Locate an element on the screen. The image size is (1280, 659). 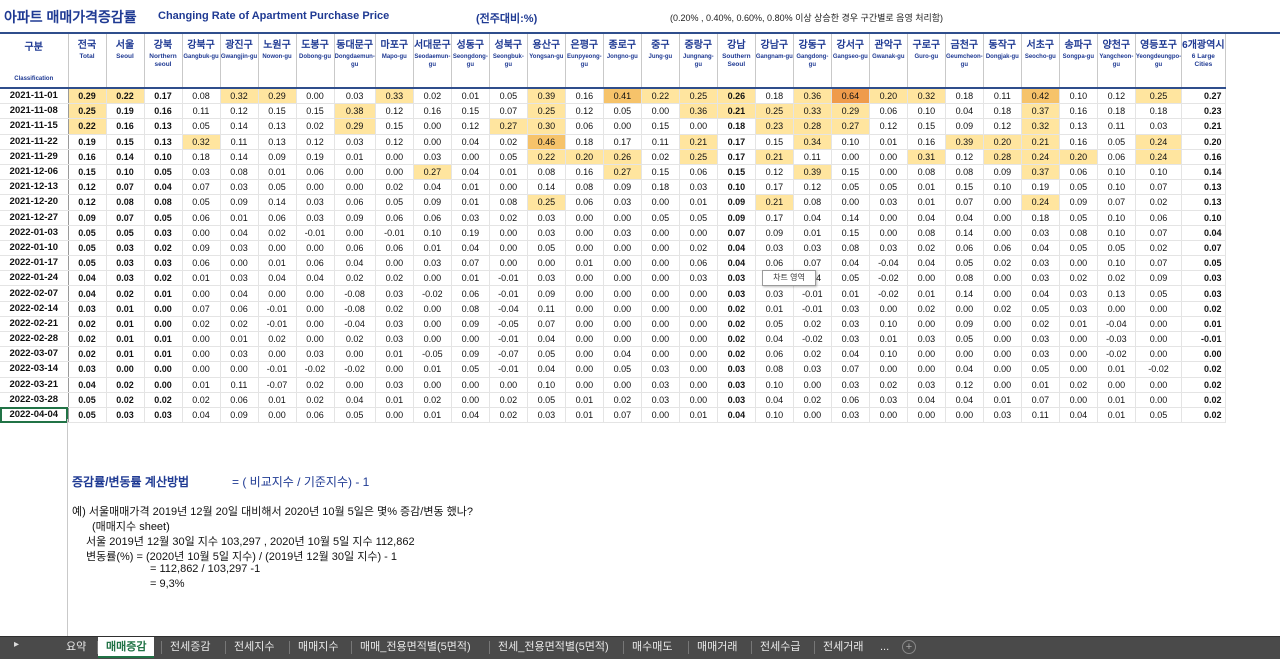
value-cell: 0.20 is located at coordinates (1078, 157).